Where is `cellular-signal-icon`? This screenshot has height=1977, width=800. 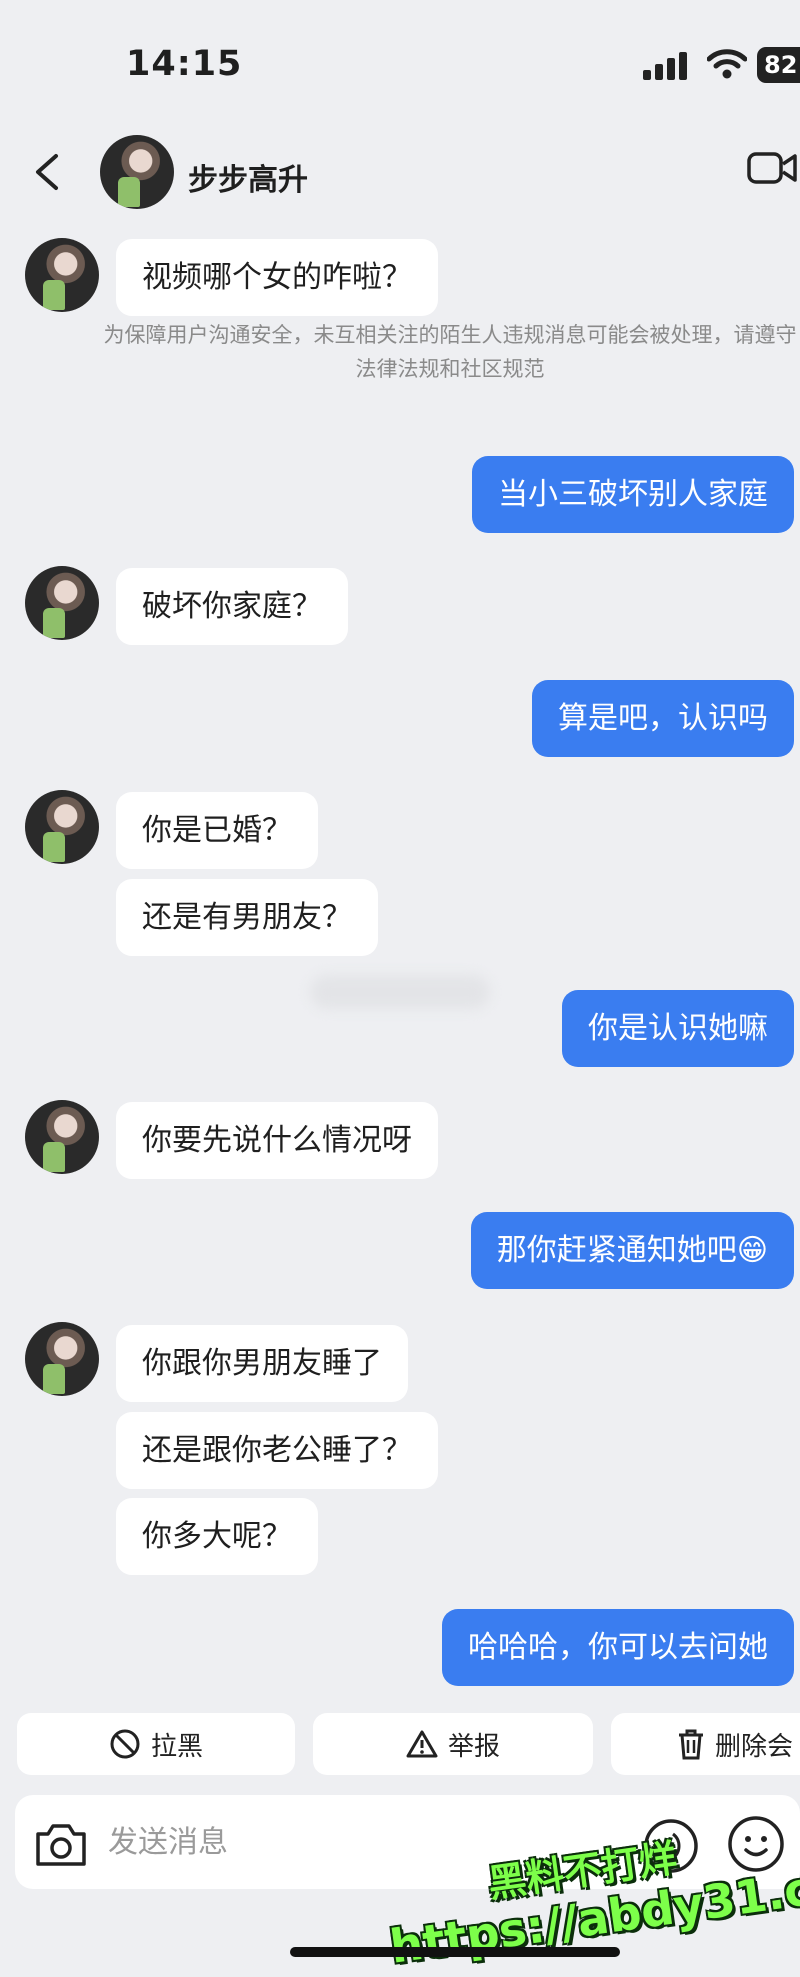 cellular-signal-icon is located at coordinates (665, 66).